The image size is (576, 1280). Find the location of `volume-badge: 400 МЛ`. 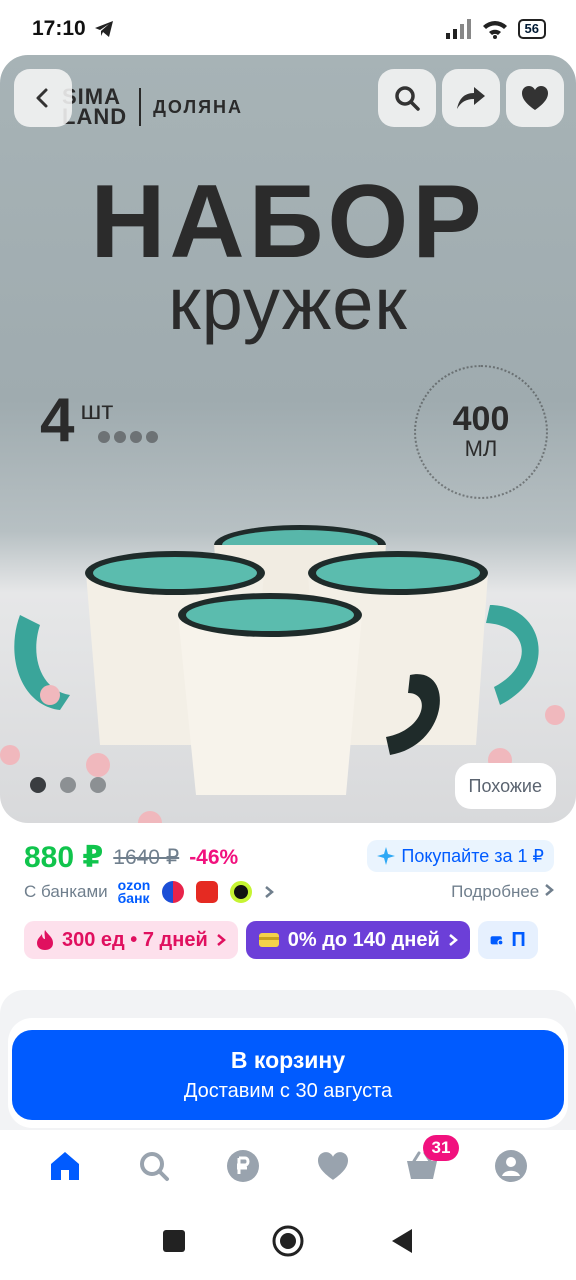

volume-badge: 400 МЛ is located at coordinates (481, 432).